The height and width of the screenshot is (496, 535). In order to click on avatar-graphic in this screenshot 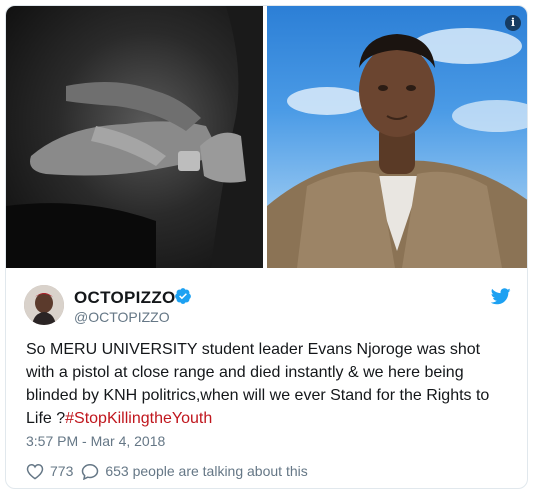, I will do `click(44, 305)`.